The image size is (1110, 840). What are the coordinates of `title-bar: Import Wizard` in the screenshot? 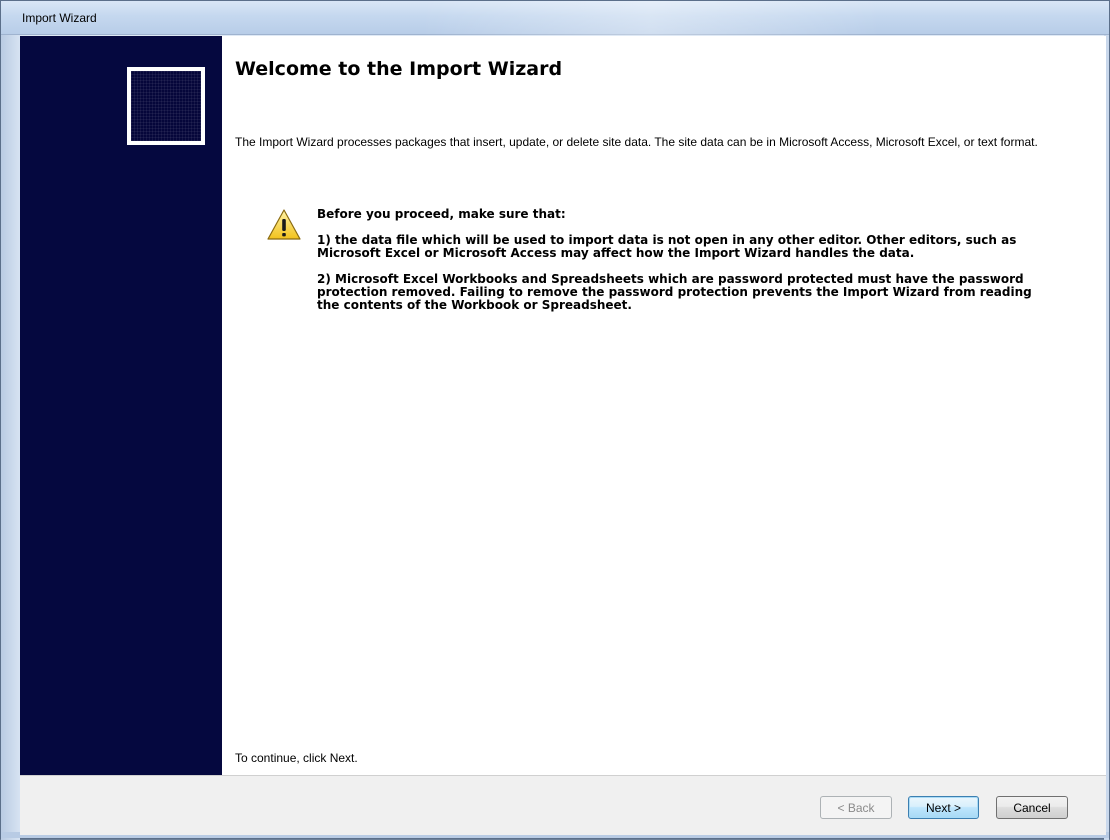 It's located at (555, 18).